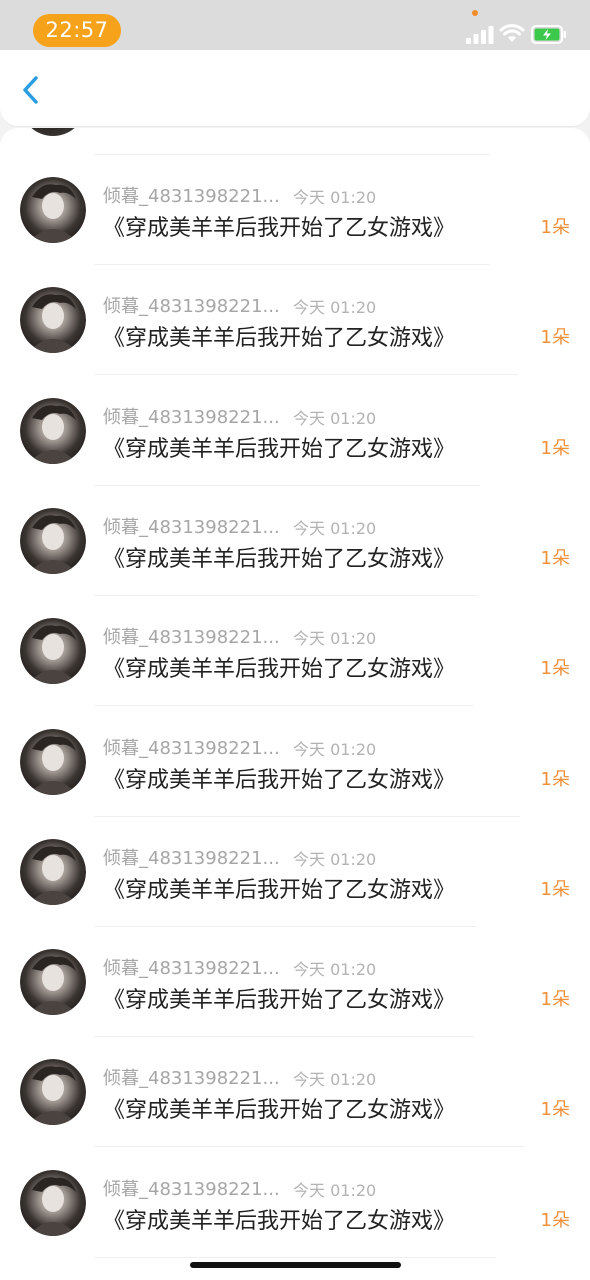  Describe the element at coordinates (512, 33) in the screenshot. I see `wifi-icon` at that location.